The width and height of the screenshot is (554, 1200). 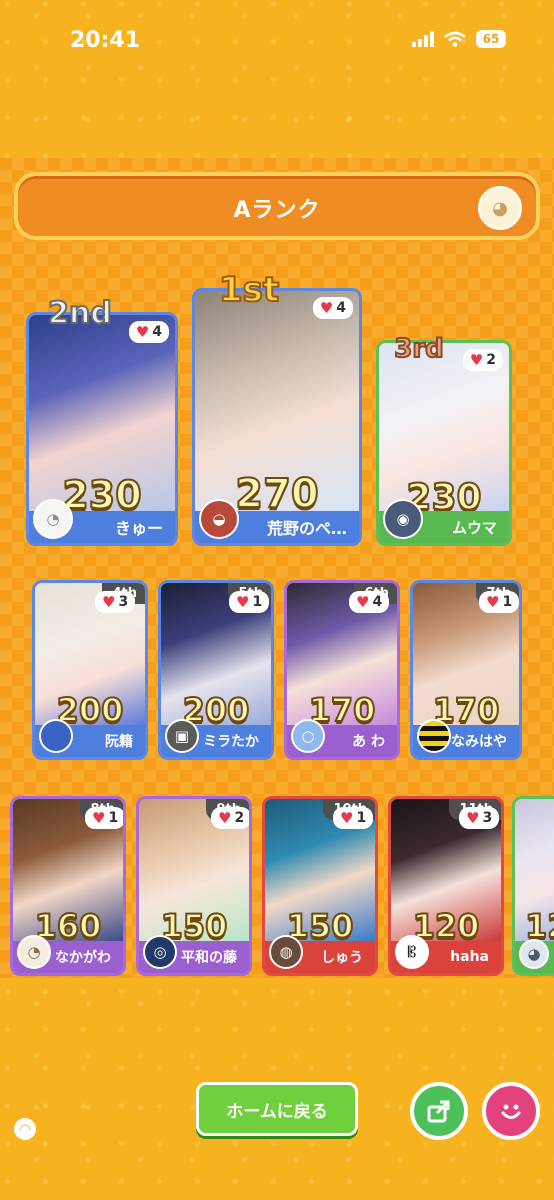 What do you see at coordinates (216, 670) in the screenshot?
I see `rank-card-5: 5th ♥1 200 ミラたか ▣` at bounding box center [216, 670].